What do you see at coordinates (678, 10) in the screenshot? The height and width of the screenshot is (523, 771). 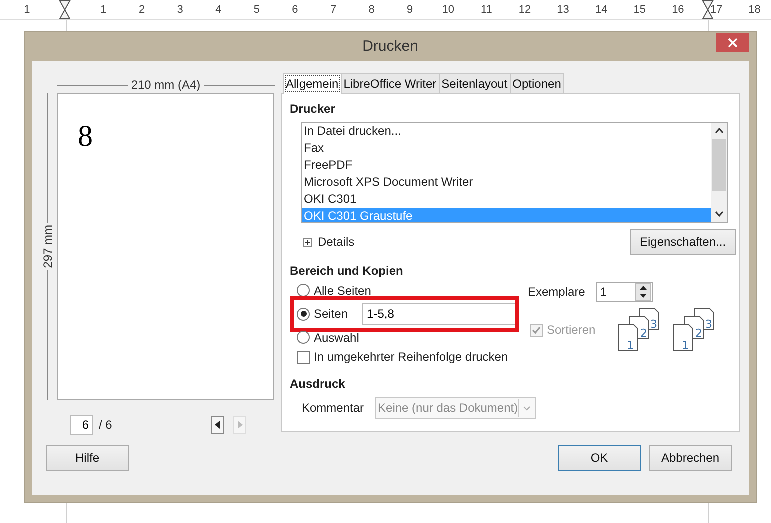 I see `ruler-number: 16` at bounding box center [678, 10].